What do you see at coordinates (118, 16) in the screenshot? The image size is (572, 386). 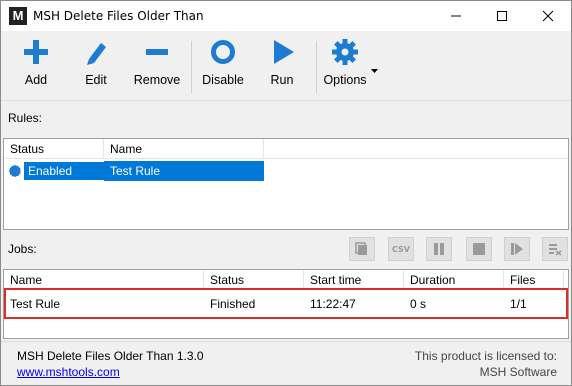 I see `window-title: MSH Delete Files Older Than` at bounding box center [118, 16].